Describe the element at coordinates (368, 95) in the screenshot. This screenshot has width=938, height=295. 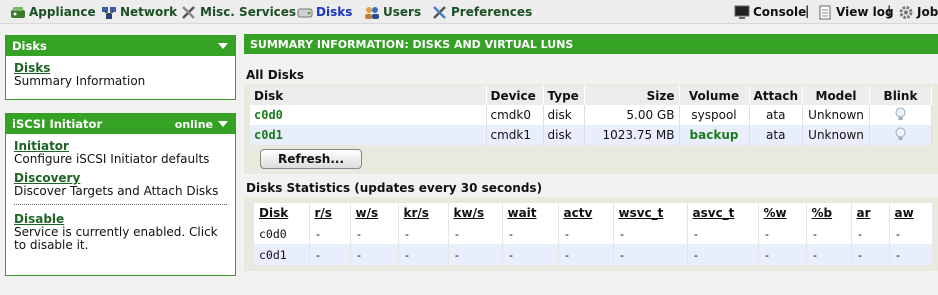
I see `col-disk: Disk` at that location.